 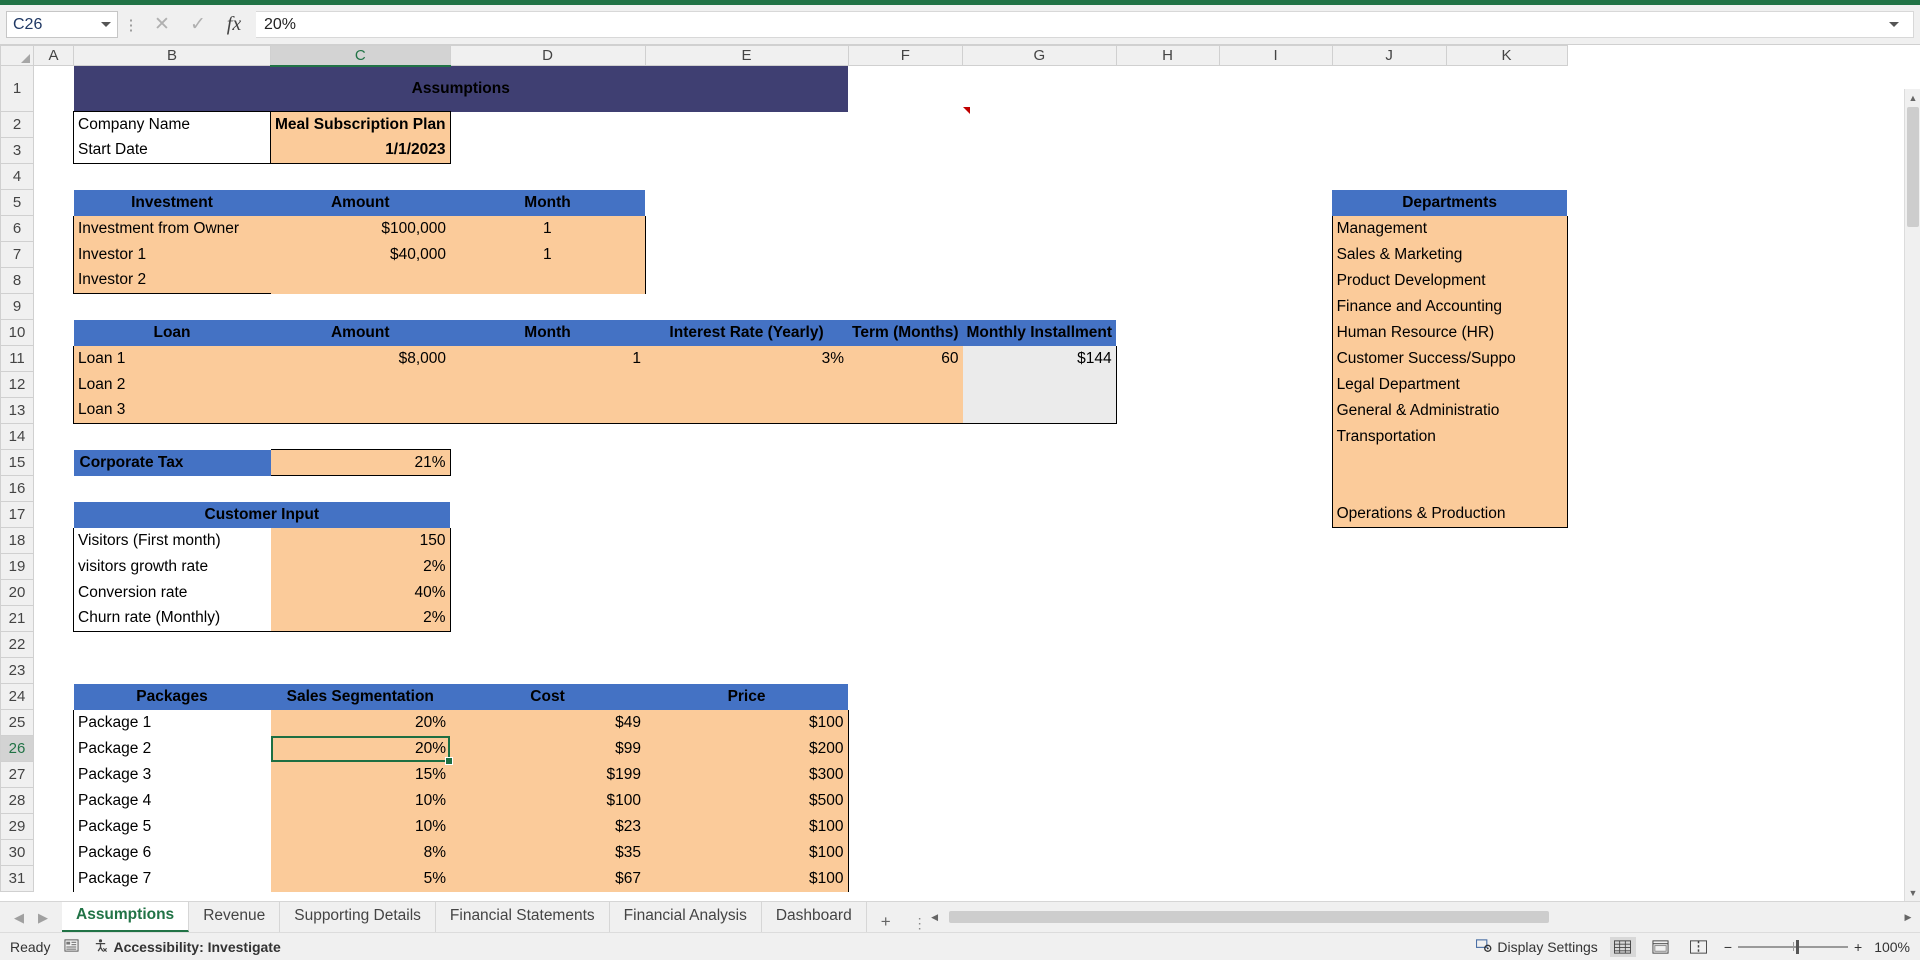 What do you see at coordinates (71, 947) in the screenshot?
I see `record-macro-icon` at bounding box center [71, 947].